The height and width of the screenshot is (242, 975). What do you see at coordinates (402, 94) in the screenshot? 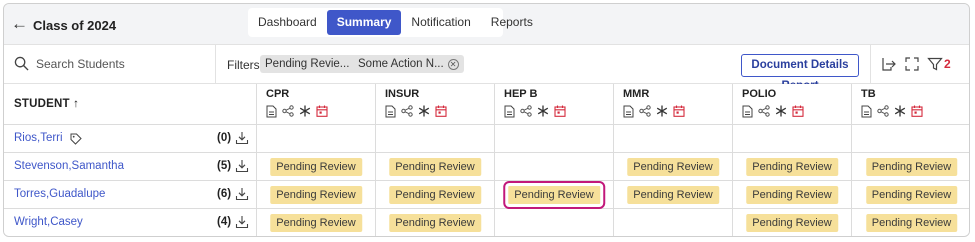
I see `column-header-label: INSUR` at bounding box center [402, 94].